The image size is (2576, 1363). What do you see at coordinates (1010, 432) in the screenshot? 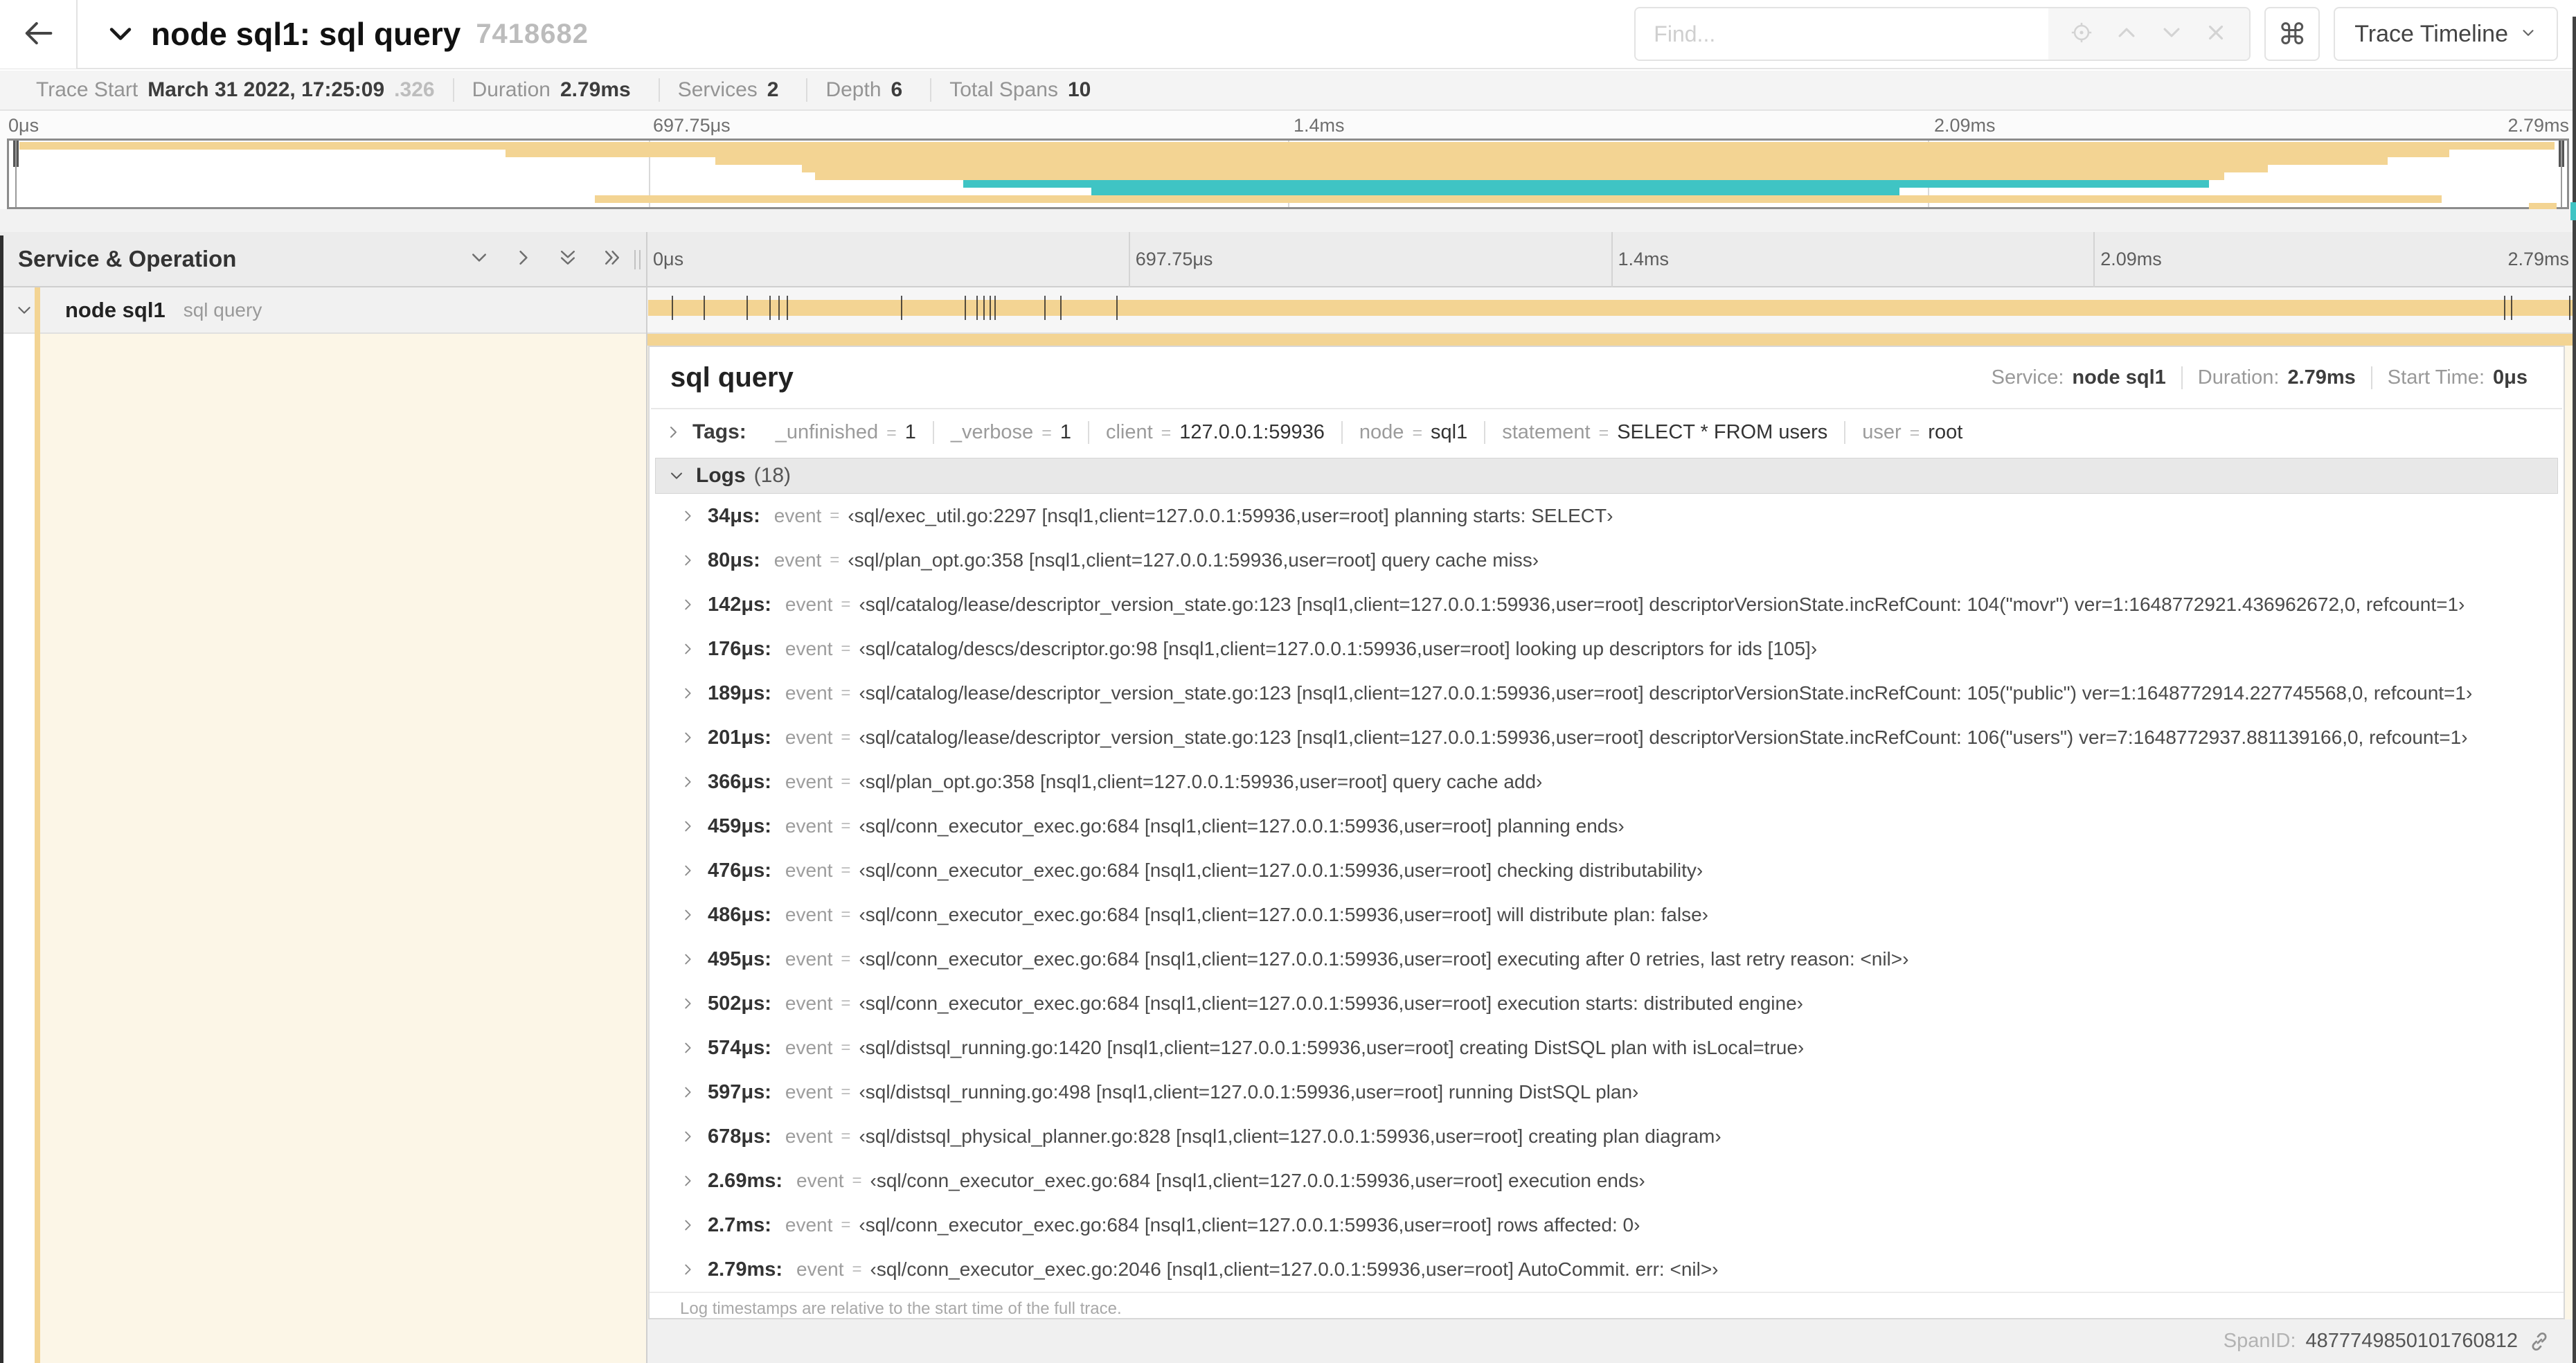
I see `tag-item: _verbose = 1` at bounding box center [1010, 432].